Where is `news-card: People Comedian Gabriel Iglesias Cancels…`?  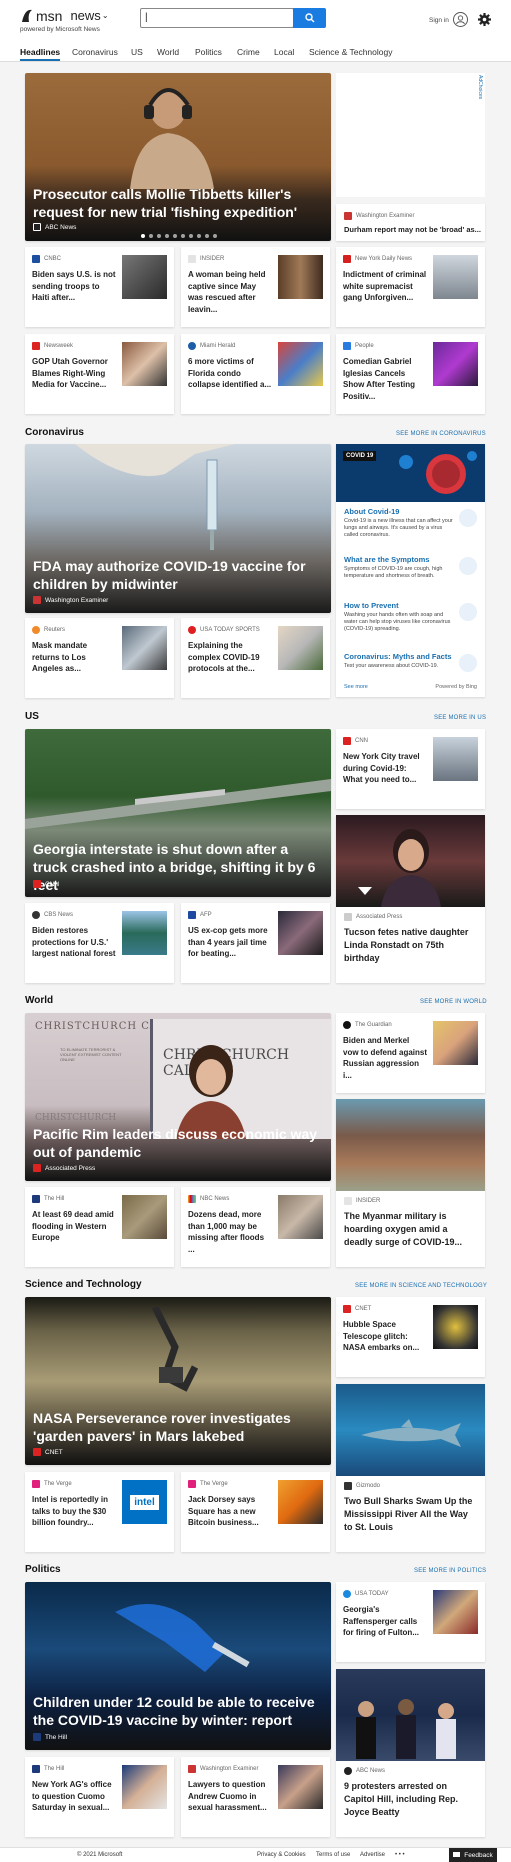 news-card: People Comedian Gabriel Iglesias Cancels… is located at coordinates (410, 374).